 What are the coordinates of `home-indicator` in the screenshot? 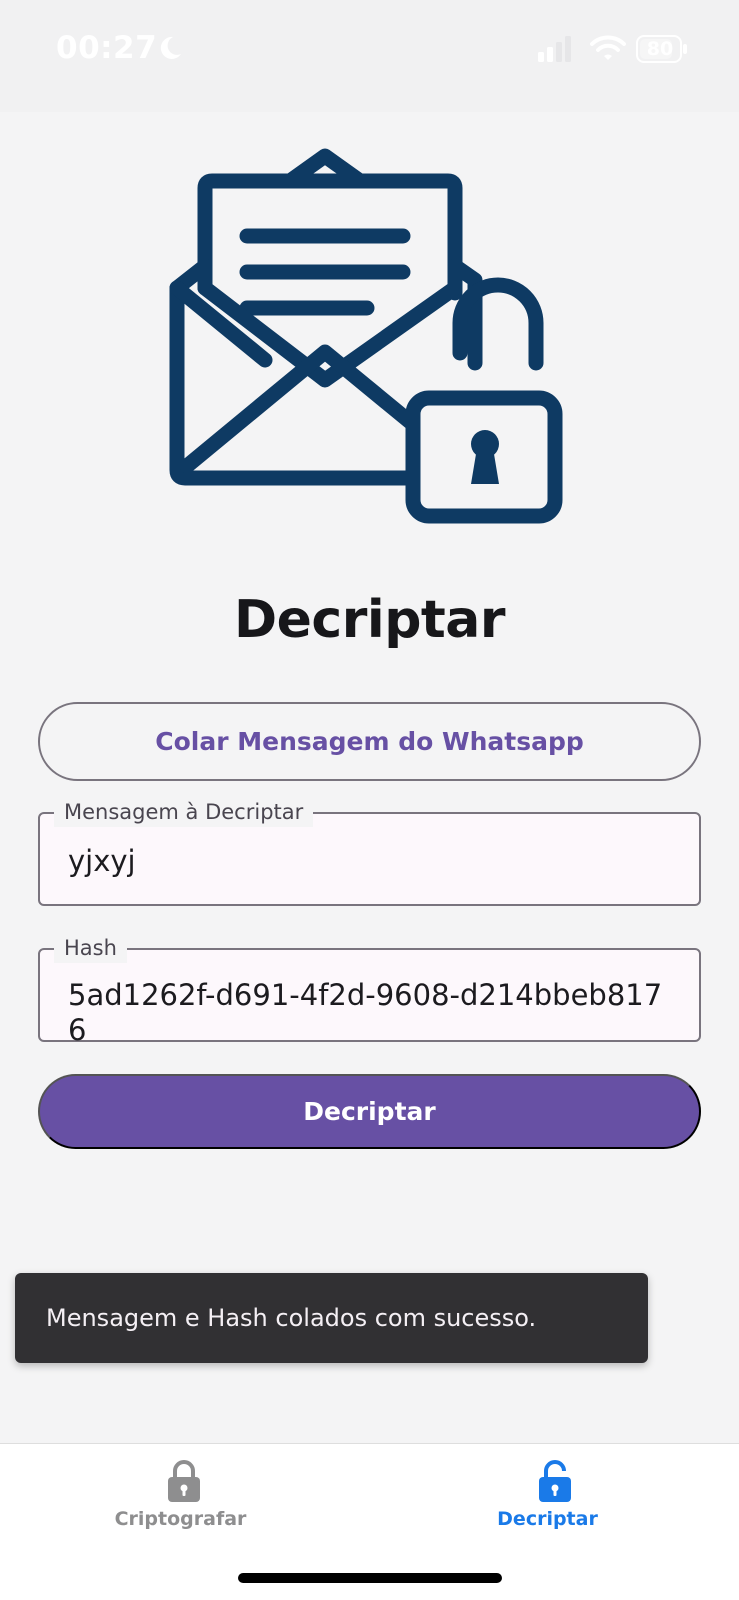 It's located at (370, 1578).